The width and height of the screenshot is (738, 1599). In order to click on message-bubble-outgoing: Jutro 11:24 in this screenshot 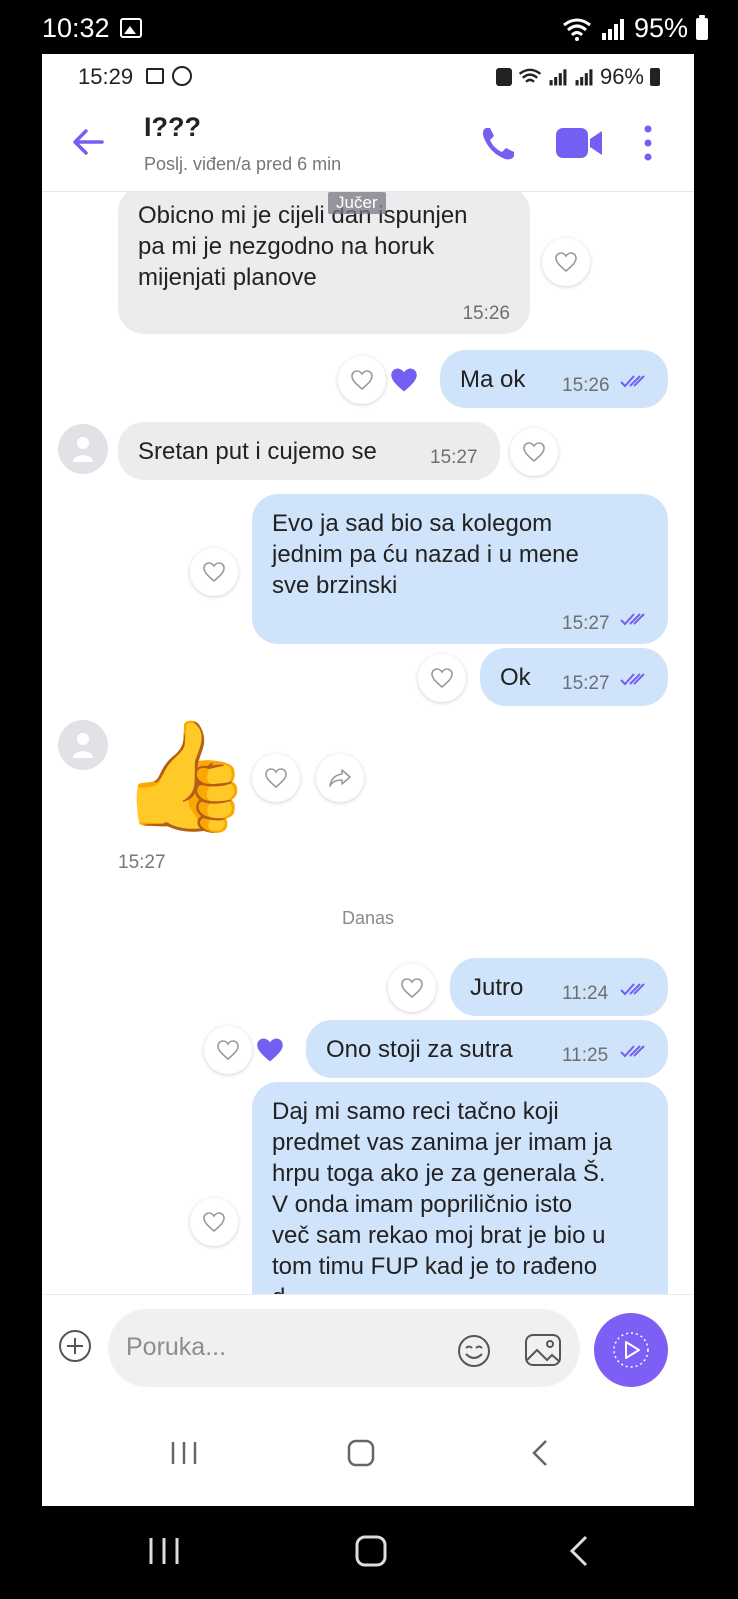, I will do `click(559, 987)`.